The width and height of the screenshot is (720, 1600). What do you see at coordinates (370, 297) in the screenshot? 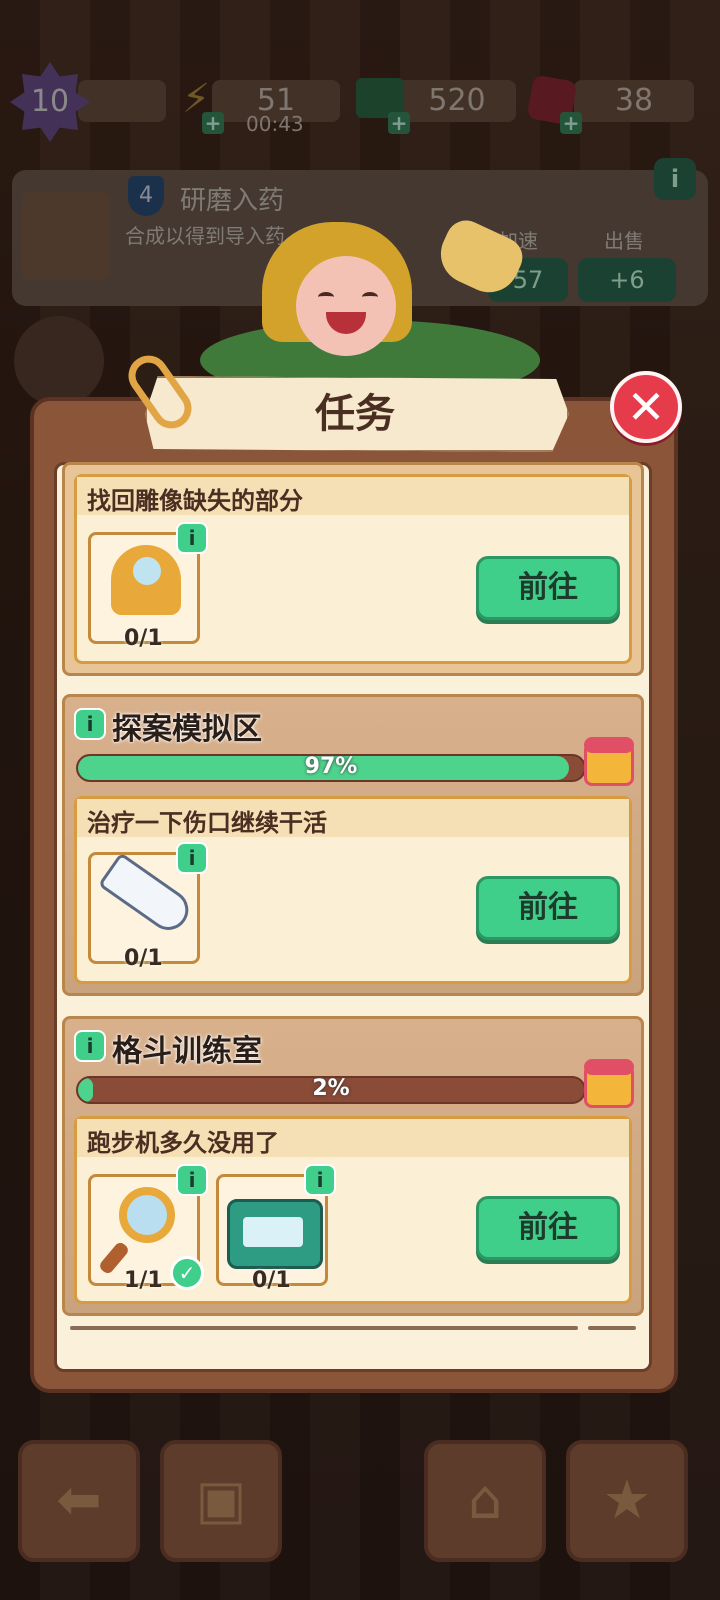
I see `mascot-eye-right` at bounding box center [370, 297].